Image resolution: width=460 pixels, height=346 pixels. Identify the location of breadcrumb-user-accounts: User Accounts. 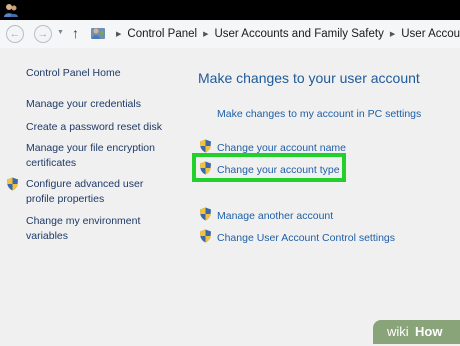
(430, 34).